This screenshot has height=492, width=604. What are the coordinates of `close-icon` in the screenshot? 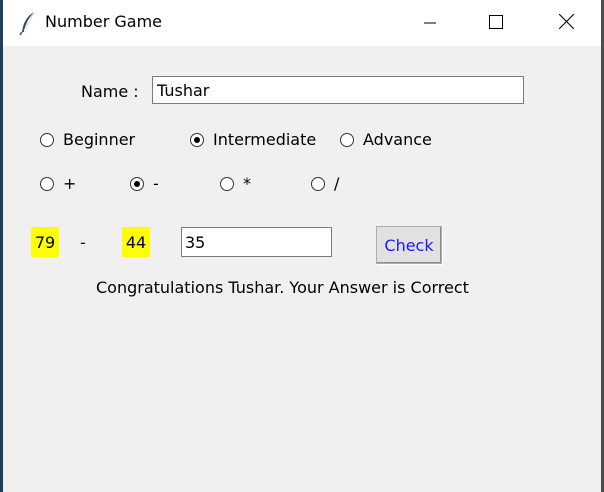 It's located at (566, 23).